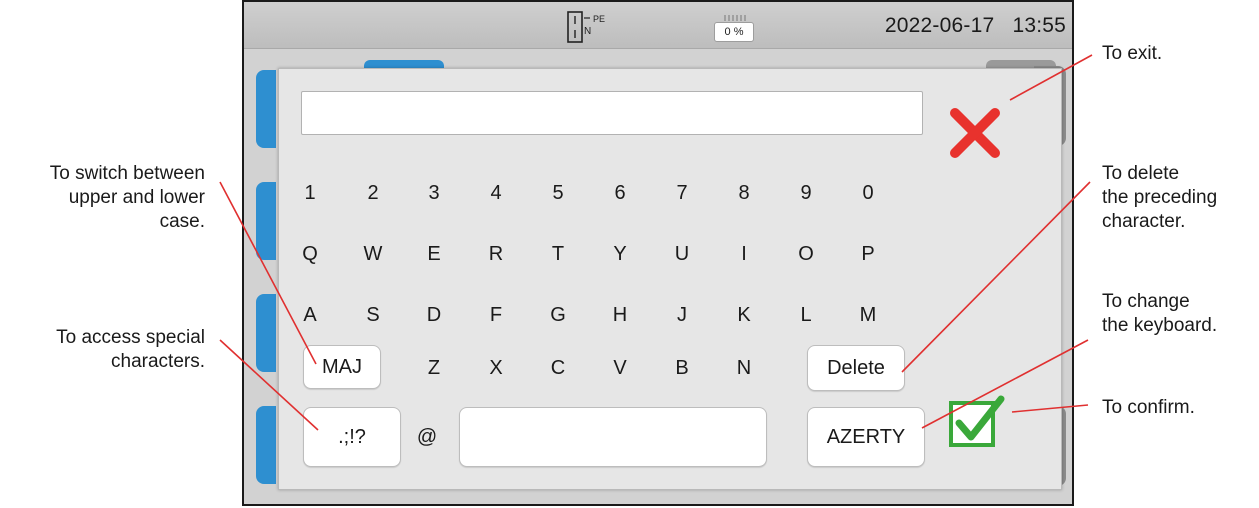 The image size is (1259, 508). I want to click on key-7: 7, so click(682, 193).